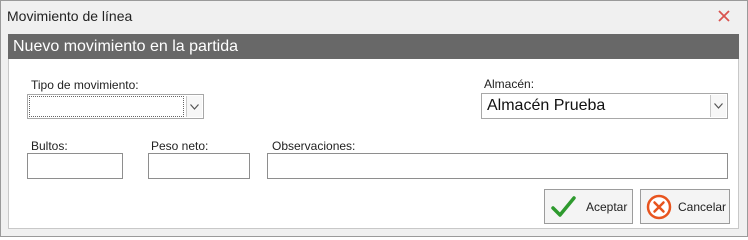 Image resolution: width=748 pixels, height=240 pixels. What do you see at coordinates (546, 105) in the screenshot?
I see `almacen-value: Almacén Prueba` at bounding box center [546, 105].